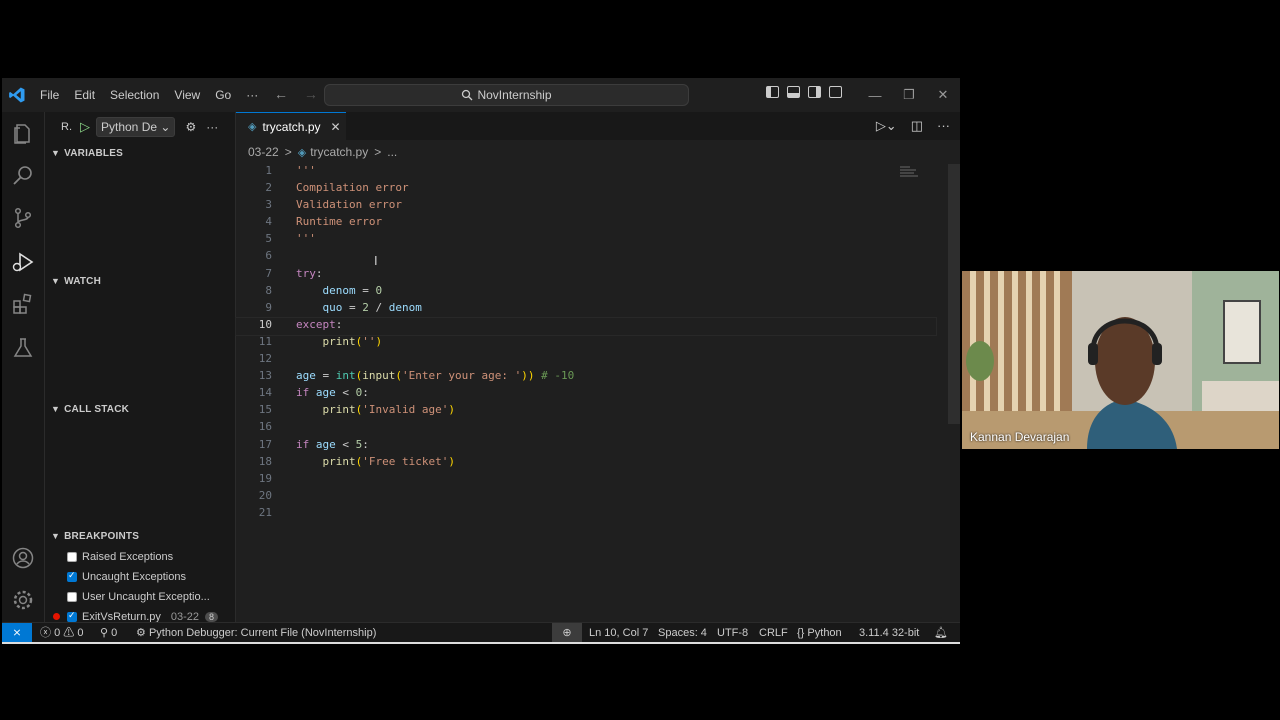  What do you see at coordinates (268, 188) in the screenshot?
I see `line-number: 2` at bounding box center [268, 188].